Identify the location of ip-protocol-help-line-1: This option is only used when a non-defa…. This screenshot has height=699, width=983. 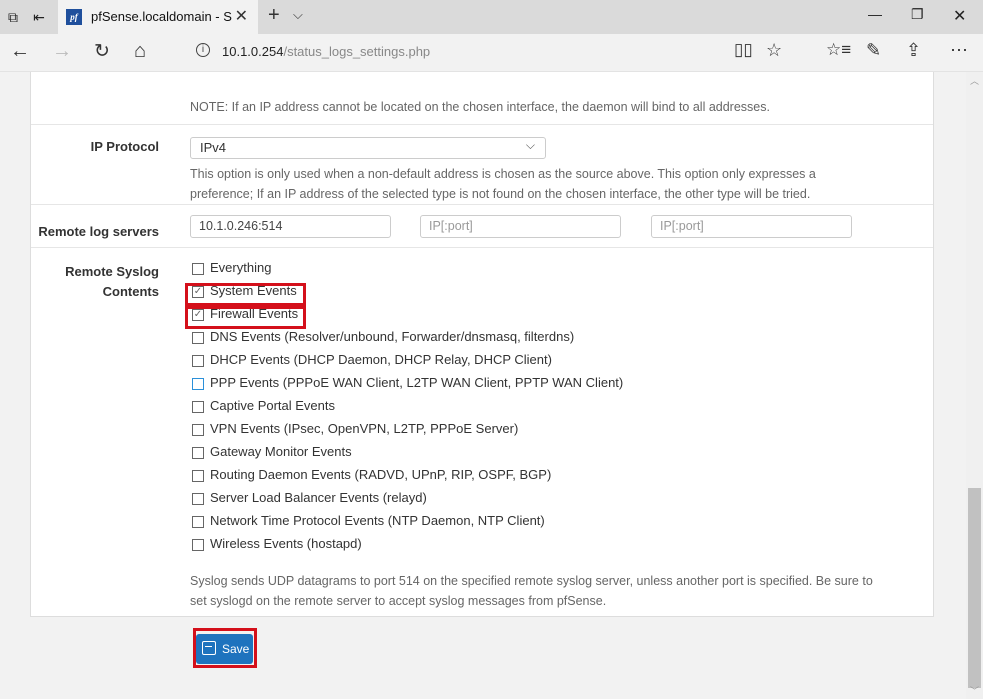
(503, 174).